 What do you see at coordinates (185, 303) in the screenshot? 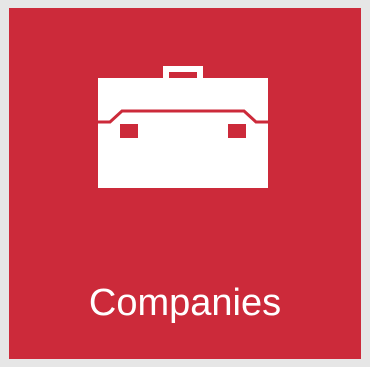
I see `tile-label: Companies` at bounding box center [185, 303].